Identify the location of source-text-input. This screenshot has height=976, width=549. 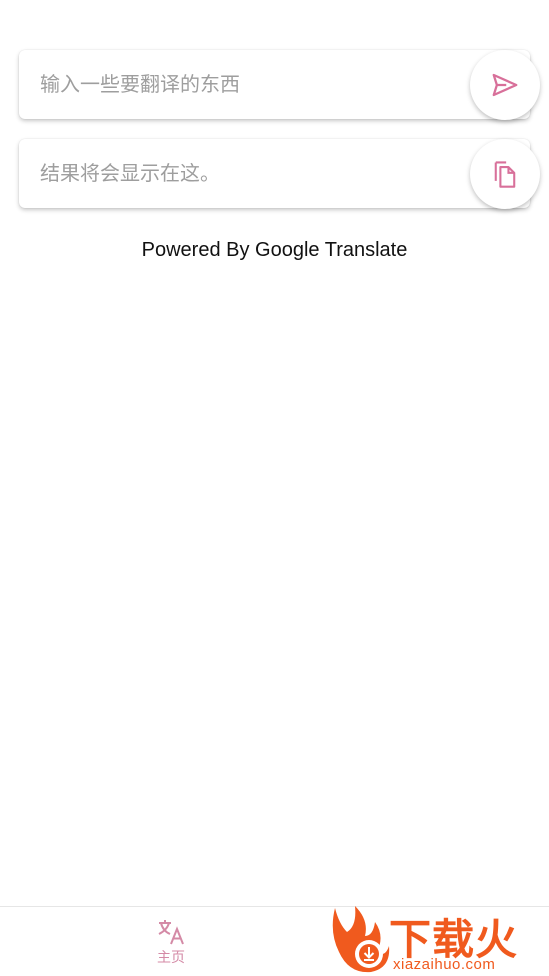
(250, 84).